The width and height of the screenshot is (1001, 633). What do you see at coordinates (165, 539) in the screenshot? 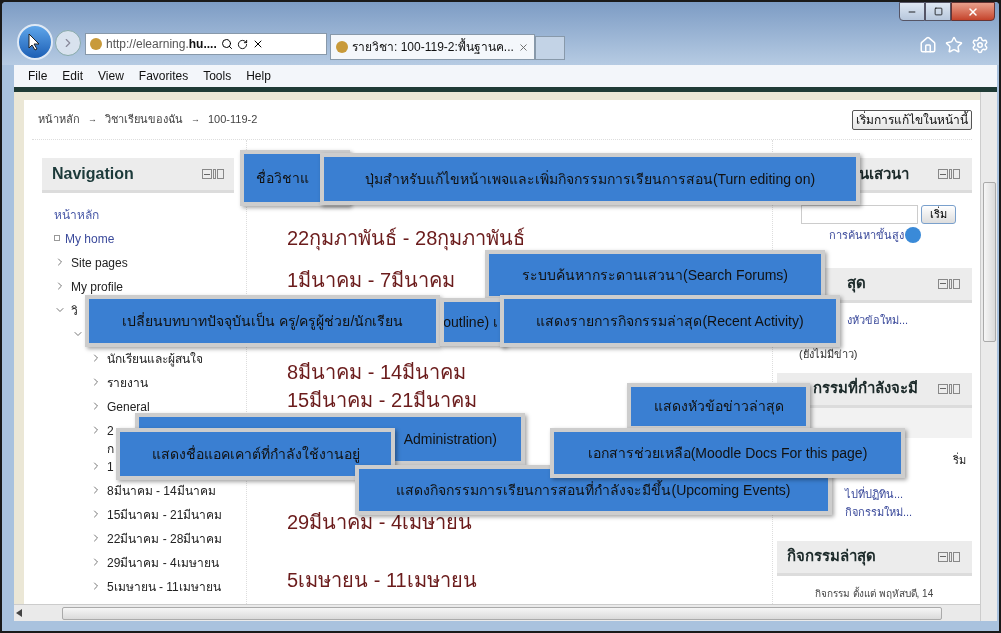
I see `nav-item: 22มีนาคม - 28มีนาคม` at bounding box center [165, 539].